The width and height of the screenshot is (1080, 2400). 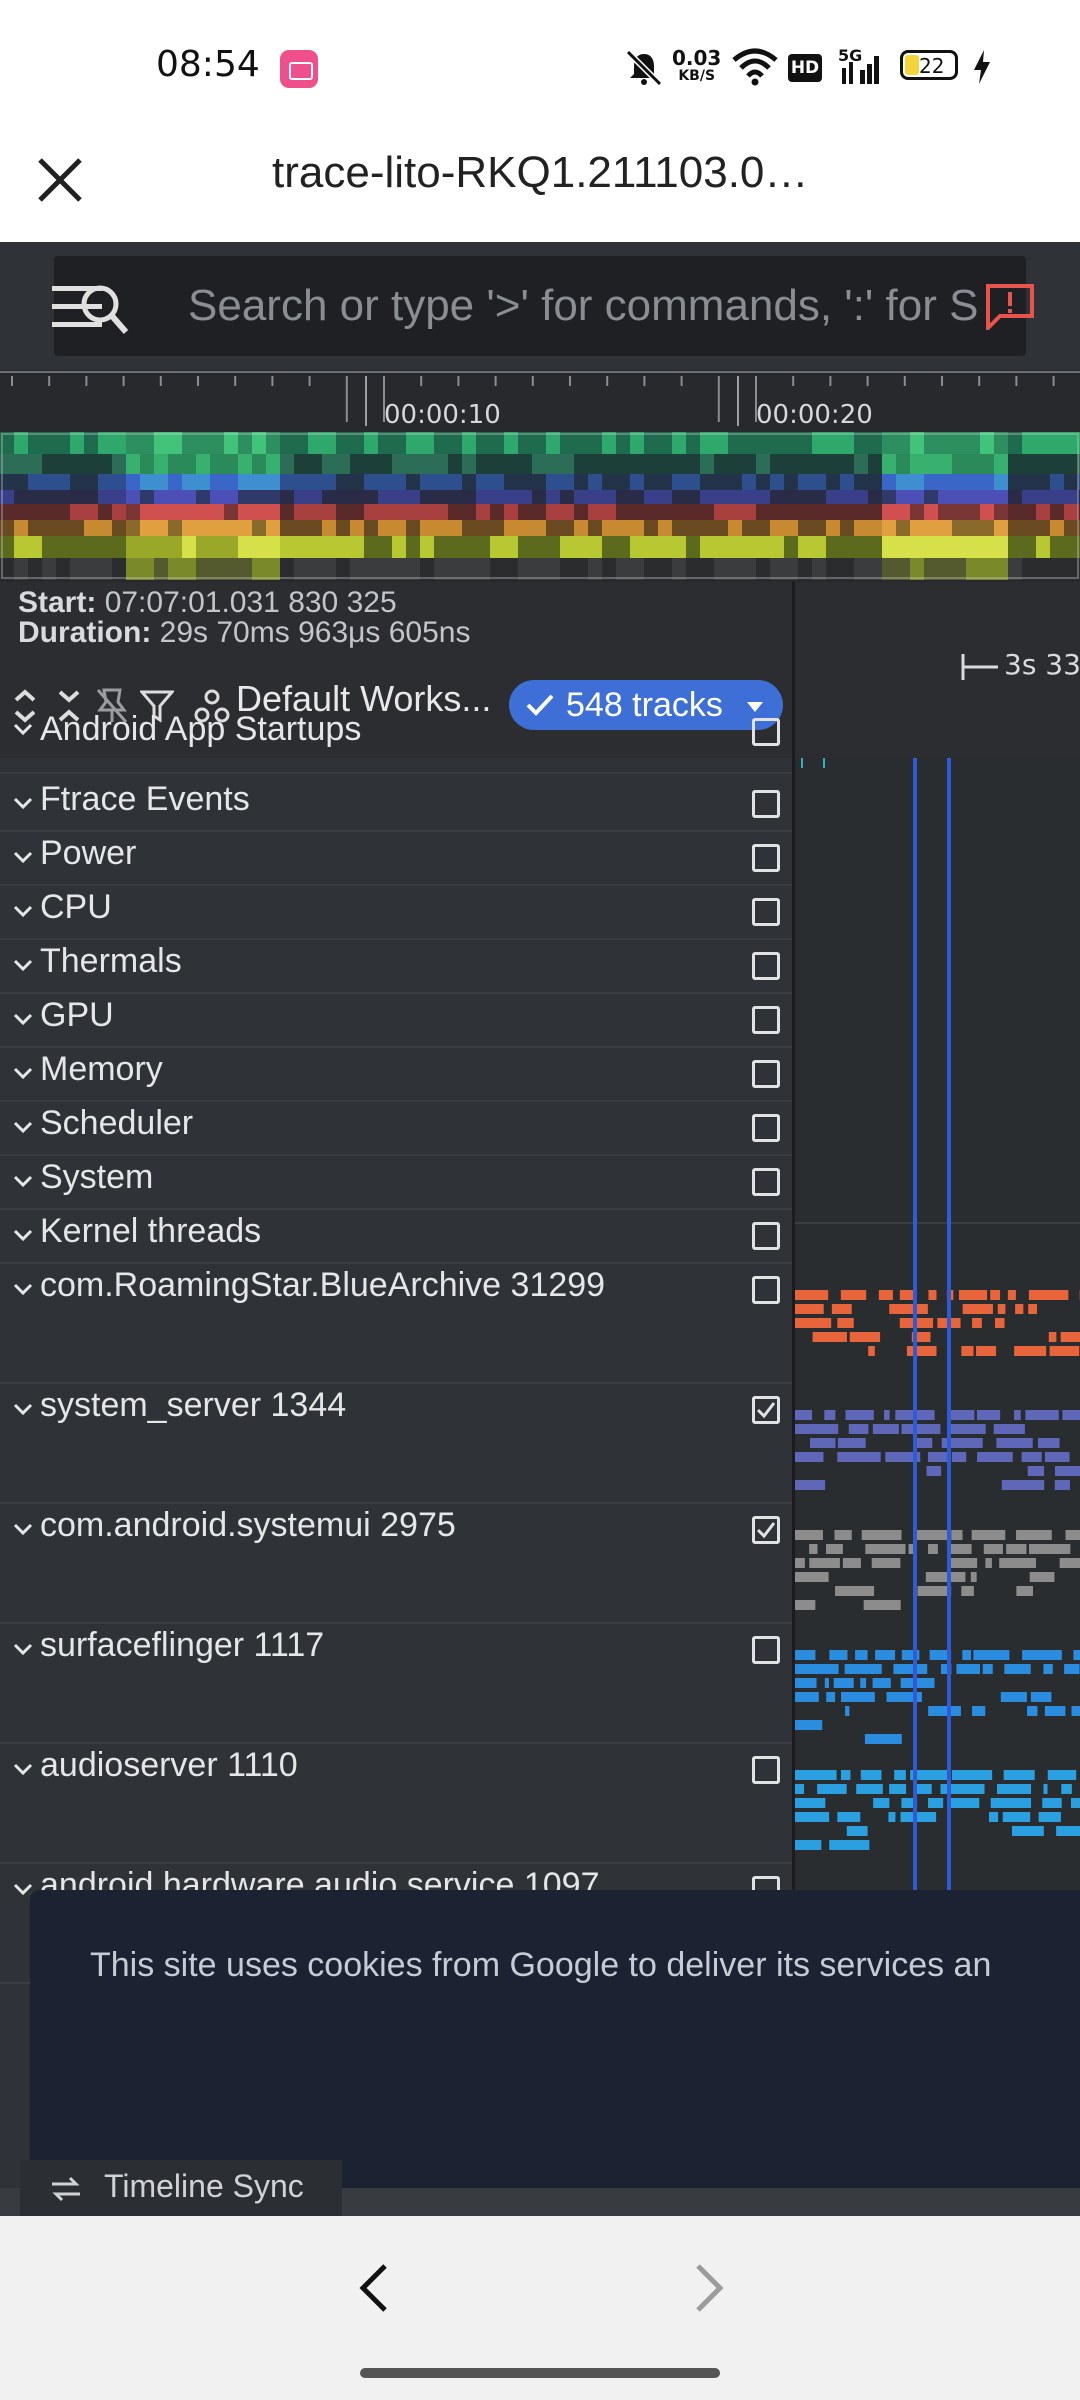 I want to click on track-row: com.RoamingStar.BlueArchive 31299, so click(x=396, y=1323).